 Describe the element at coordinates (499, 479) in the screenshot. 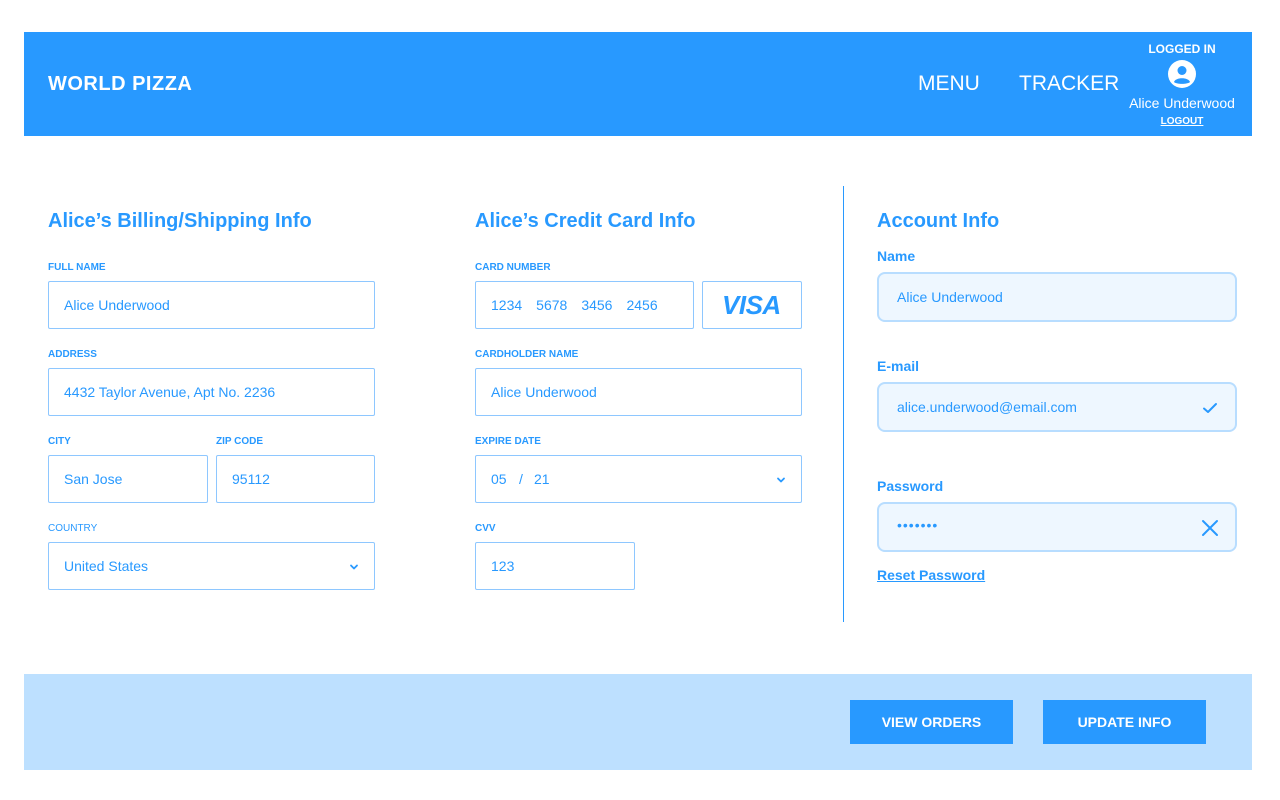

I see `expire-month: 05` at that location.